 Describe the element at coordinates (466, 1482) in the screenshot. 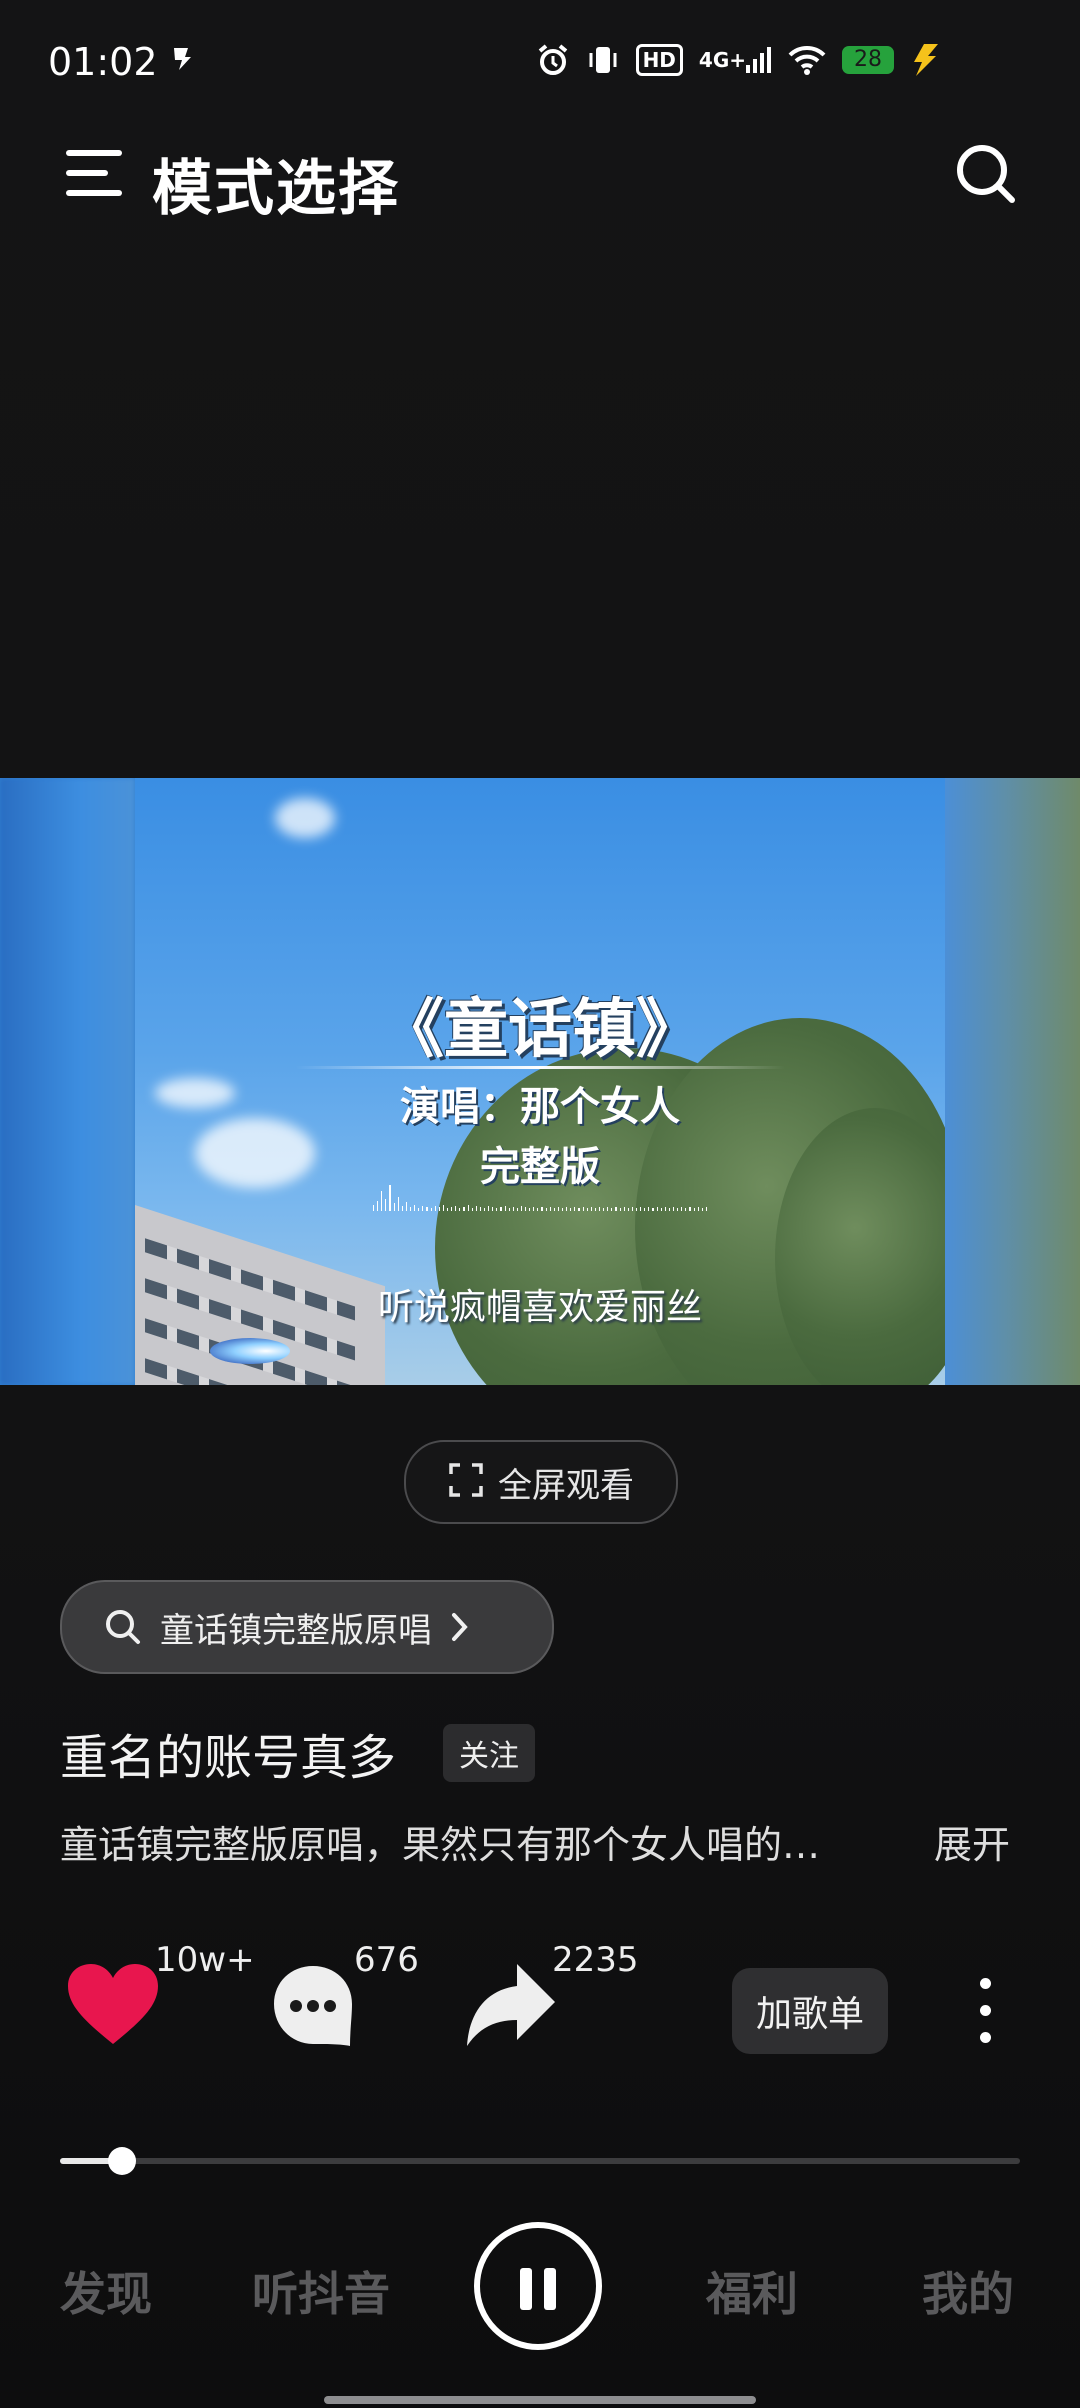

I see `fullscreen-icon` at that location.